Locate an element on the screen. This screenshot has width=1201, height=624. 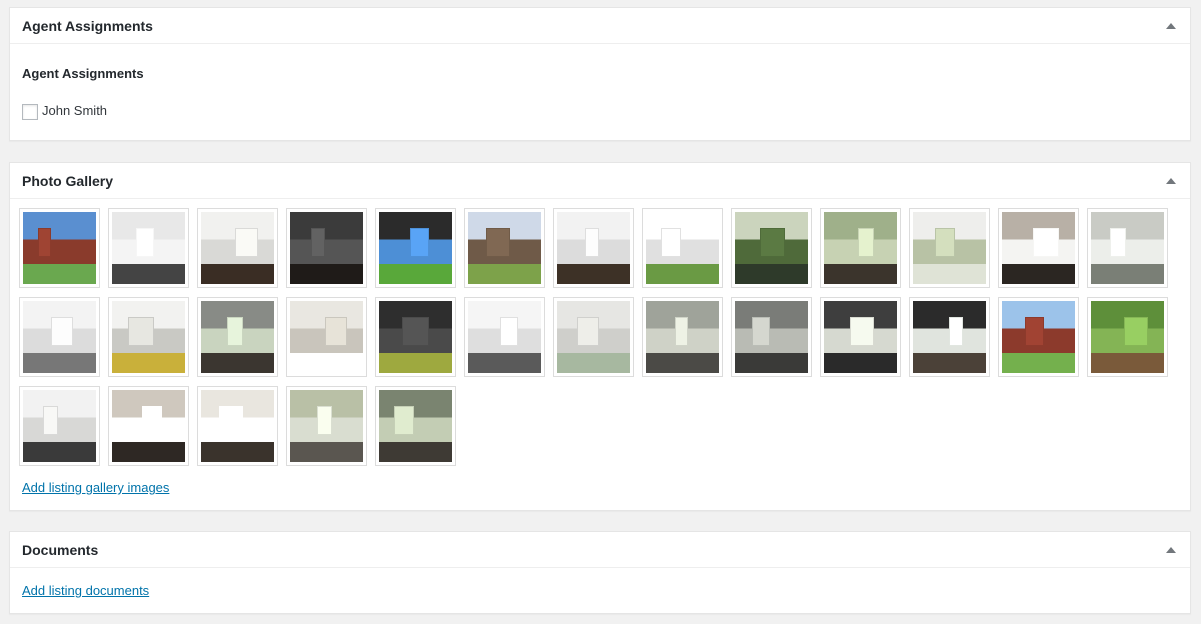
agent-option: John Smith is located at coordinates (600, 110).